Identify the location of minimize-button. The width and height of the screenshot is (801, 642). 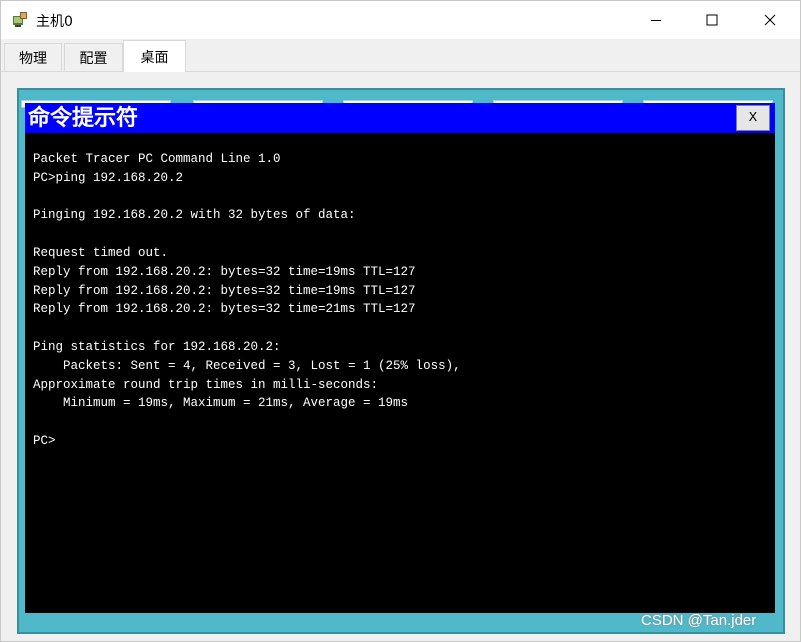
(656, 20).